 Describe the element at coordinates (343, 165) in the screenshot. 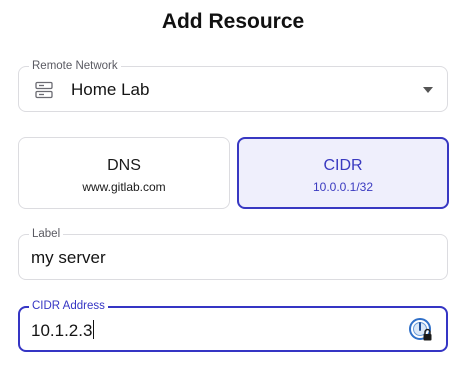

I see `cidr-option-title: CIDR` at that location.